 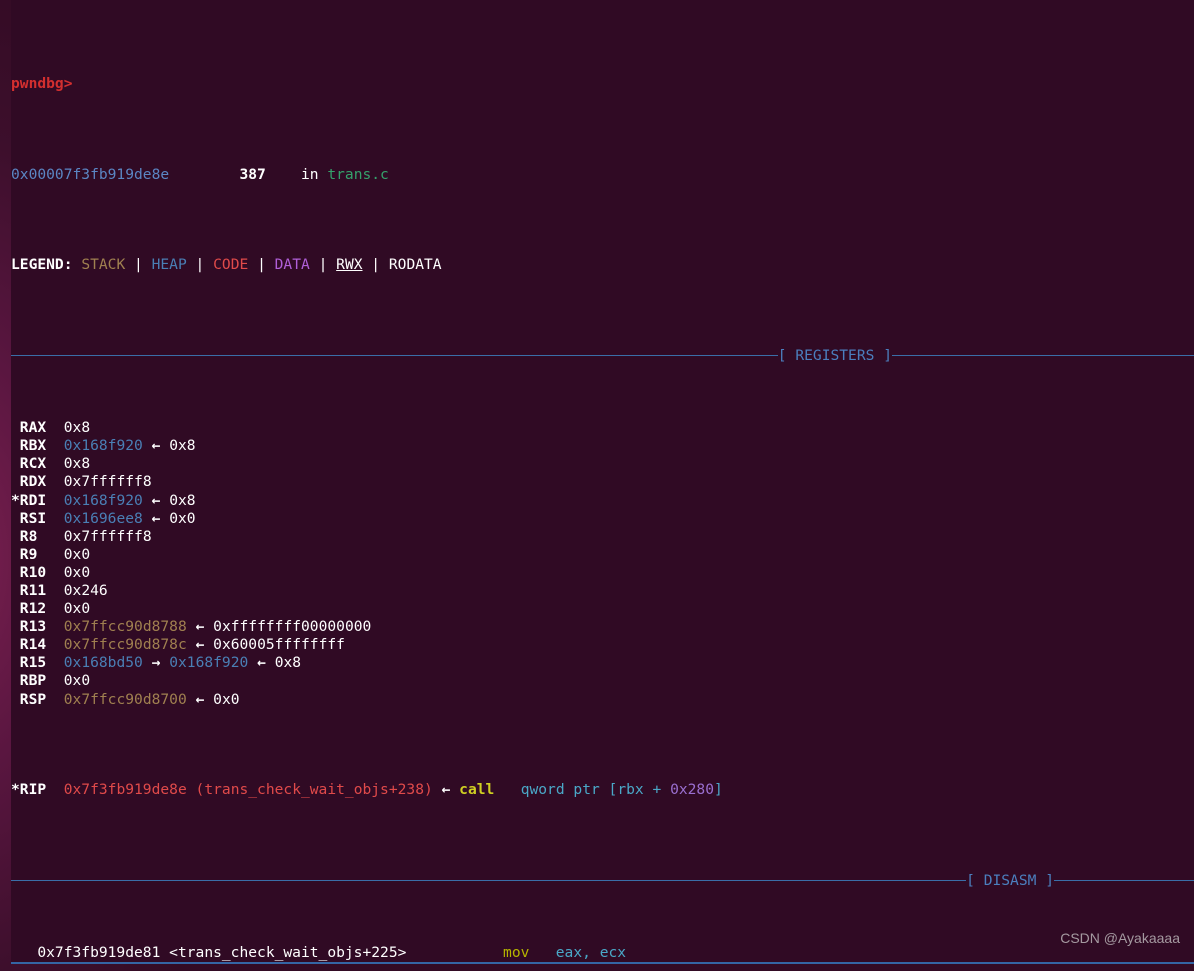 I want to click on register-row: RCX 0x8, so click(x=602, y=464).